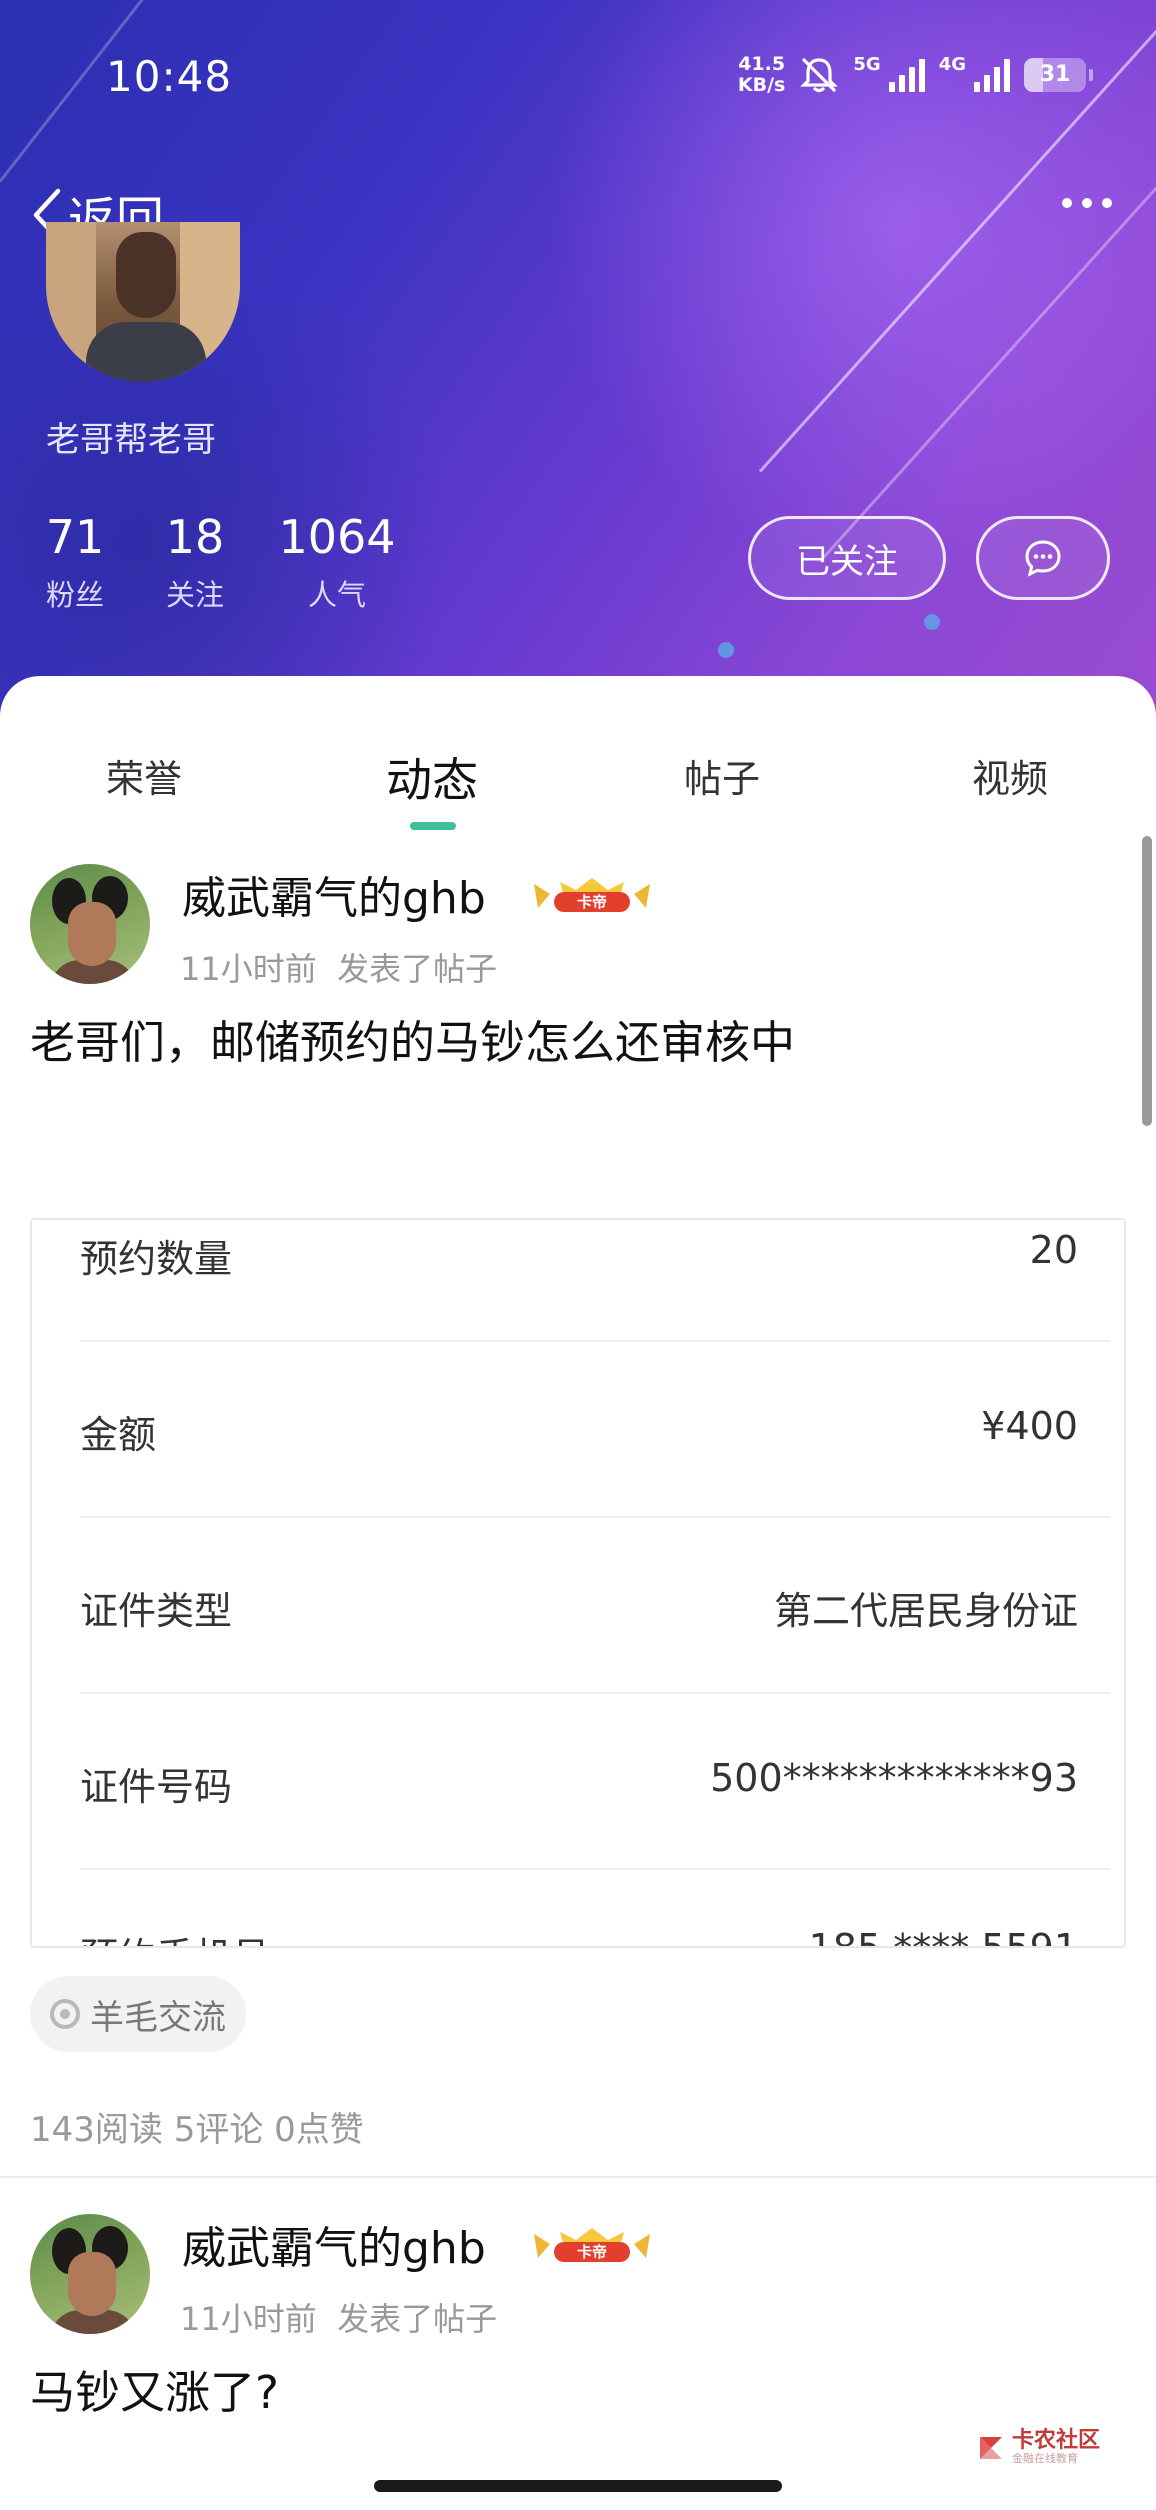 This screenshot has width=1156, height=2510. What do you see at coordinates (1147, 981) in the screenshot?
I see `scrollbar` at bounding box center [1147, 981].